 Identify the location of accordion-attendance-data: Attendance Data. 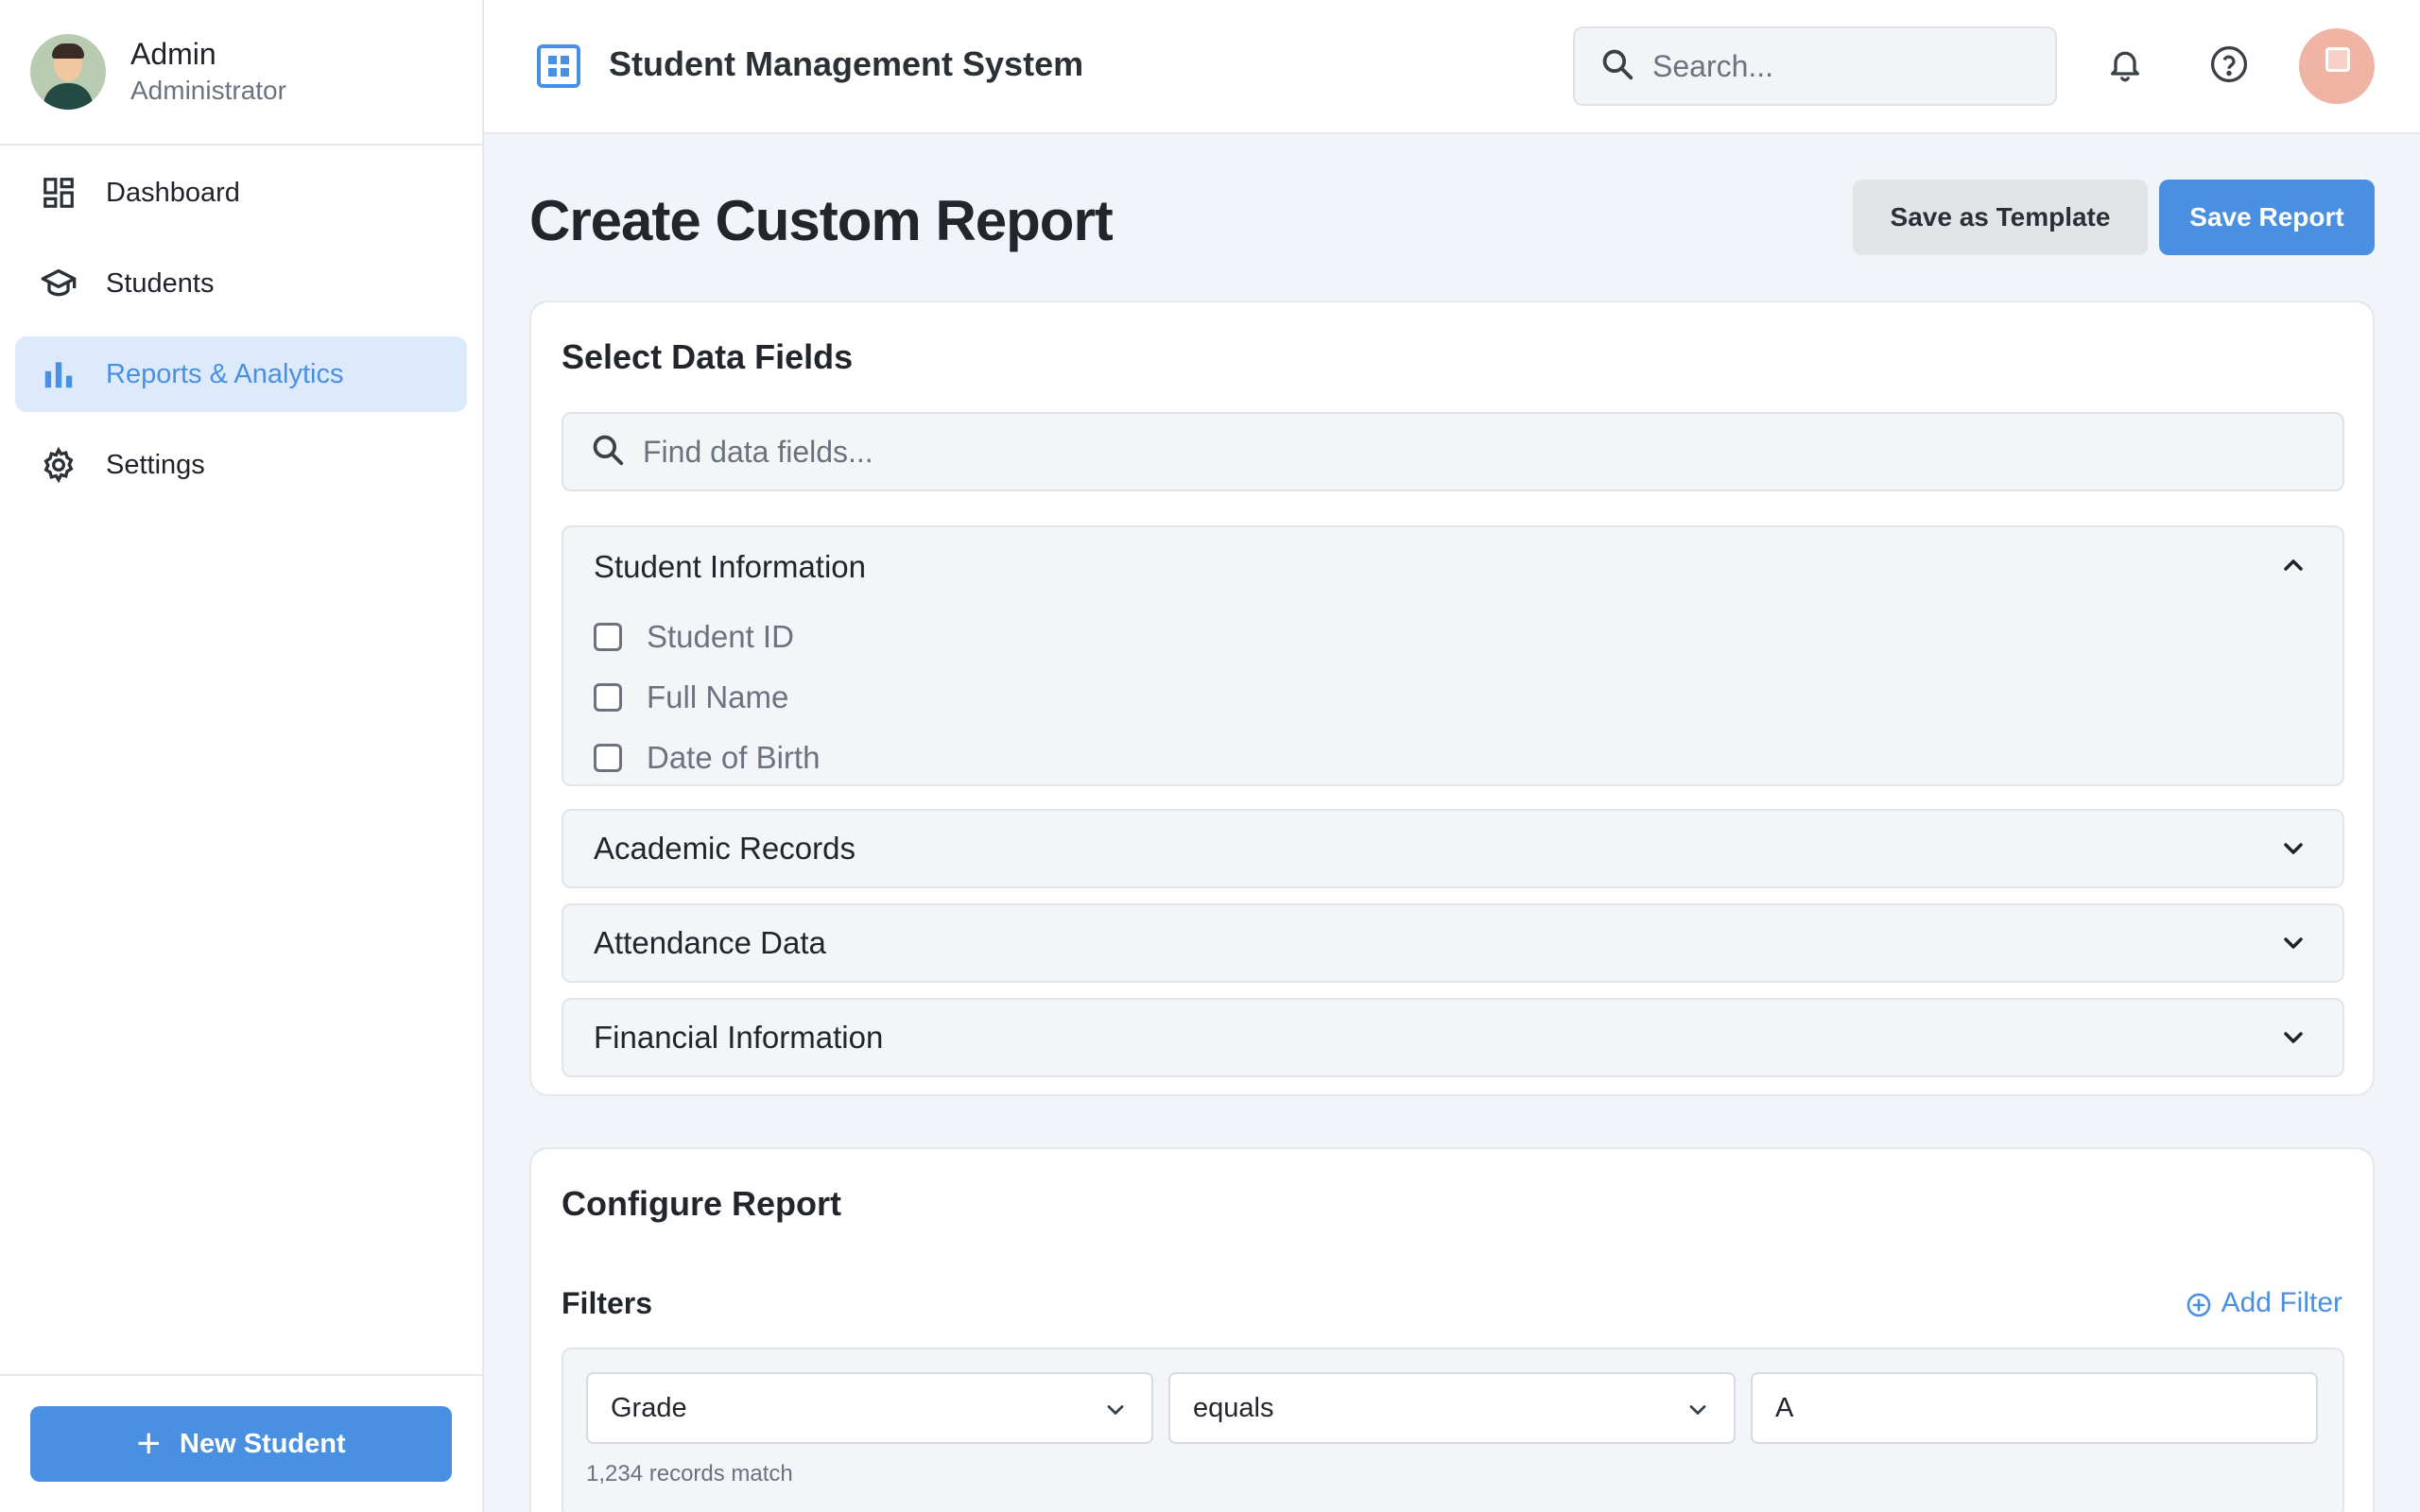
(1453, 943).